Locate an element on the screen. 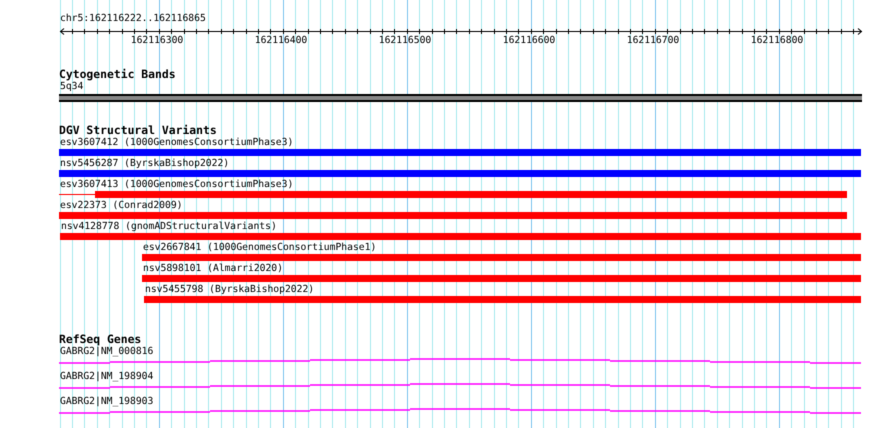 This screenshot has width=890, height=428. variant-label: nsv4128778 (gnomADStructuralVariants) is located at coordinates (169, 226).